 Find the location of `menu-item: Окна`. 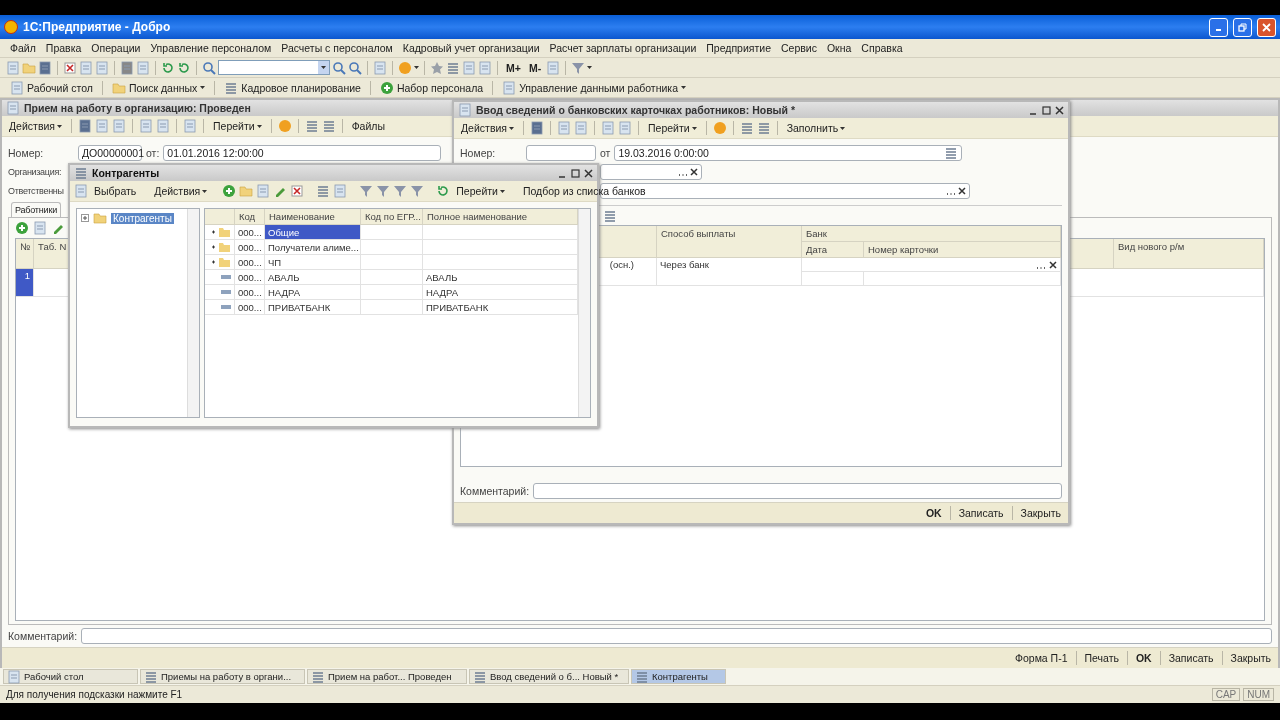

menu-item: Окна is located at coordinates (839, 48).